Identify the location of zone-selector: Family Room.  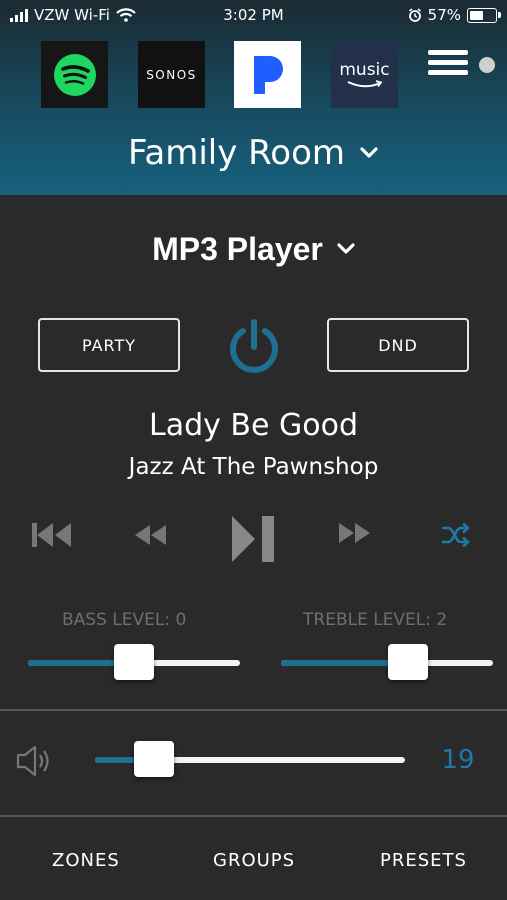
(253, 153).